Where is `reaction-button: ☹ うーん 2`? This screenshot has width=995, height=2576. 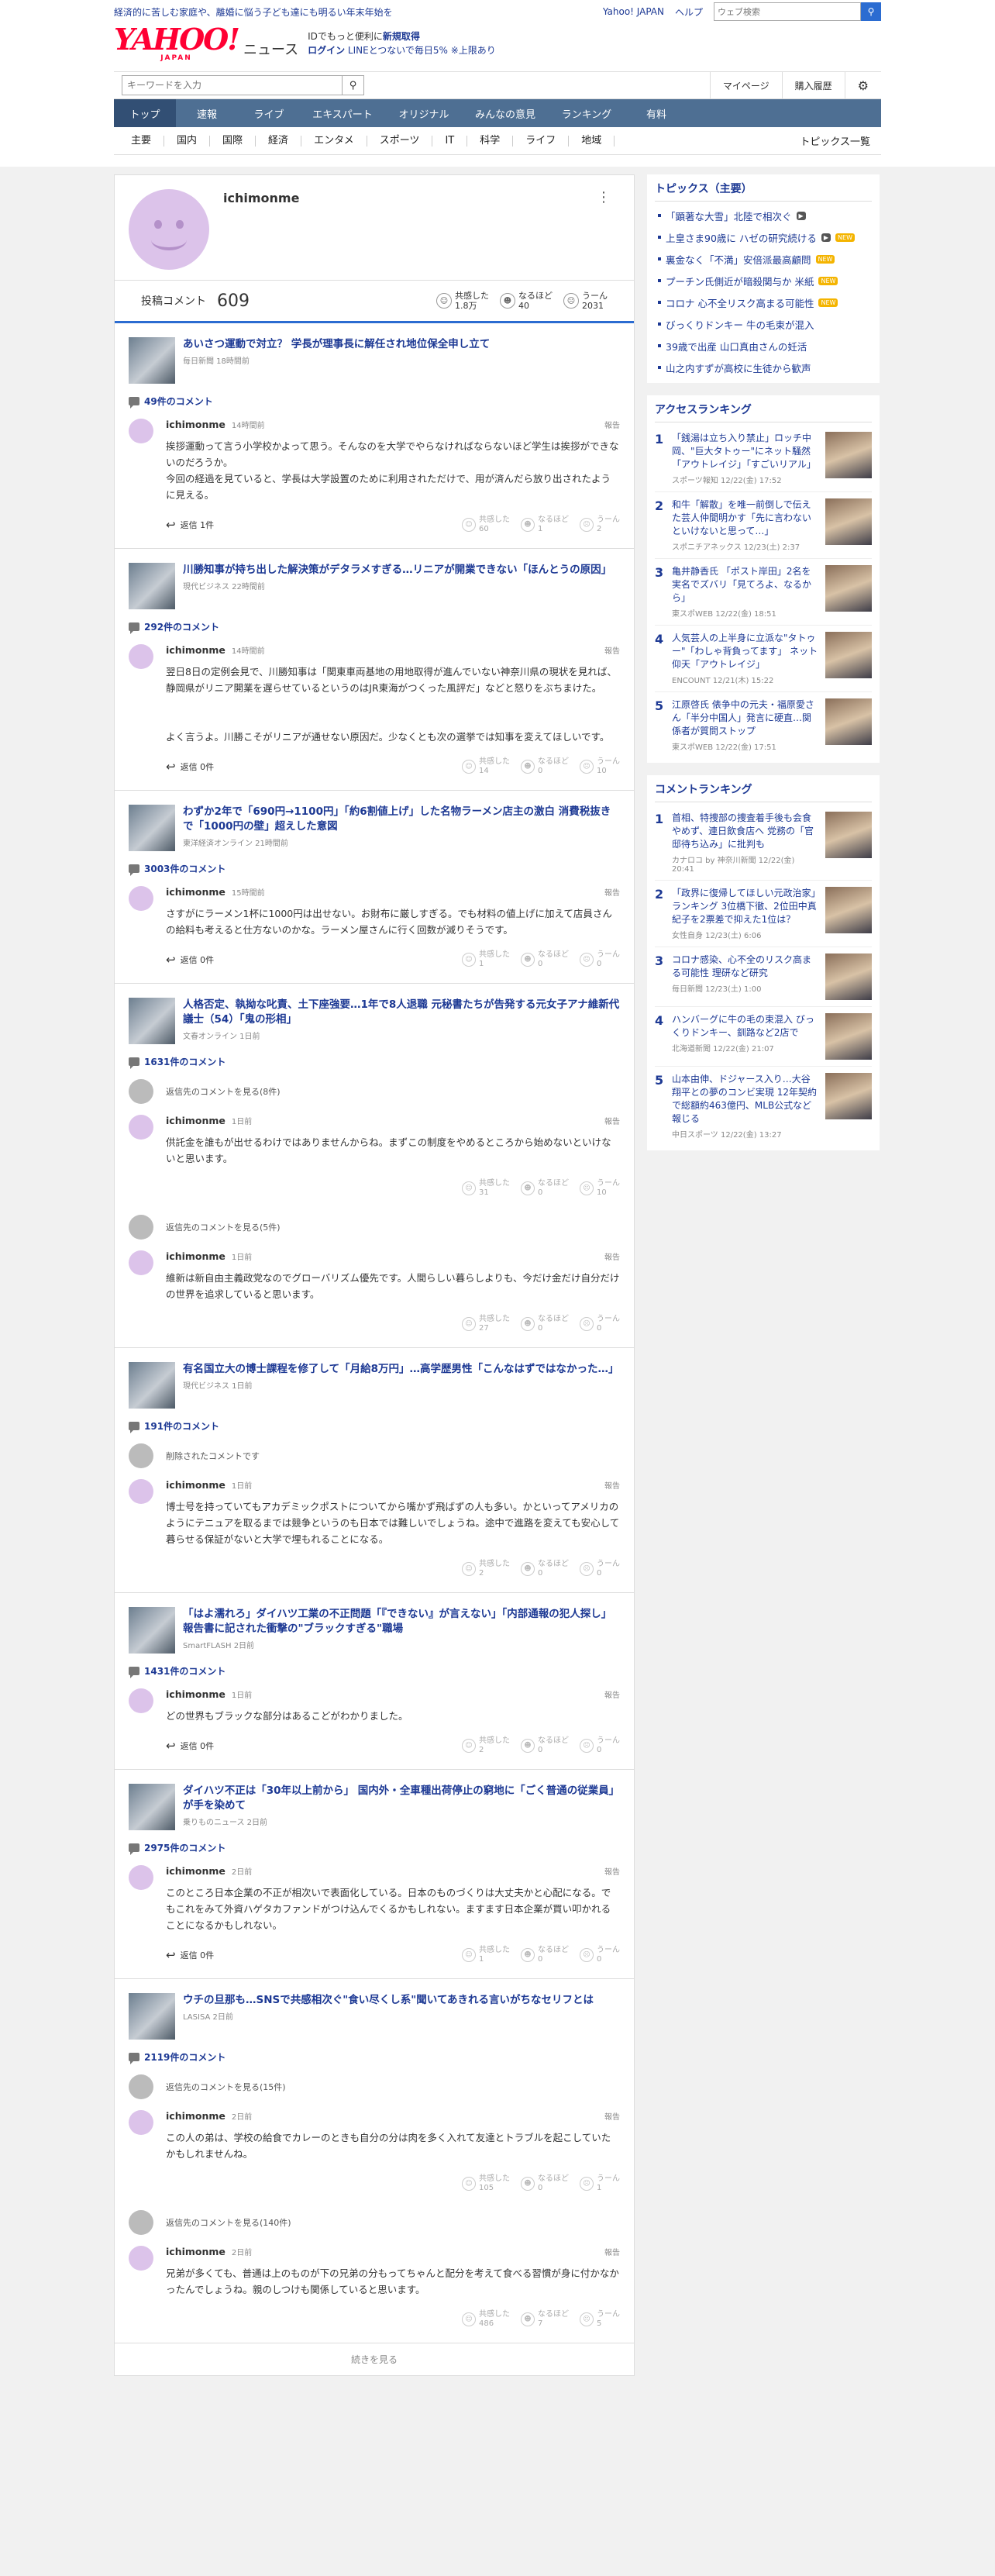
reaction-button: ☹ うーん 2 is located at coordinates (600, 525).